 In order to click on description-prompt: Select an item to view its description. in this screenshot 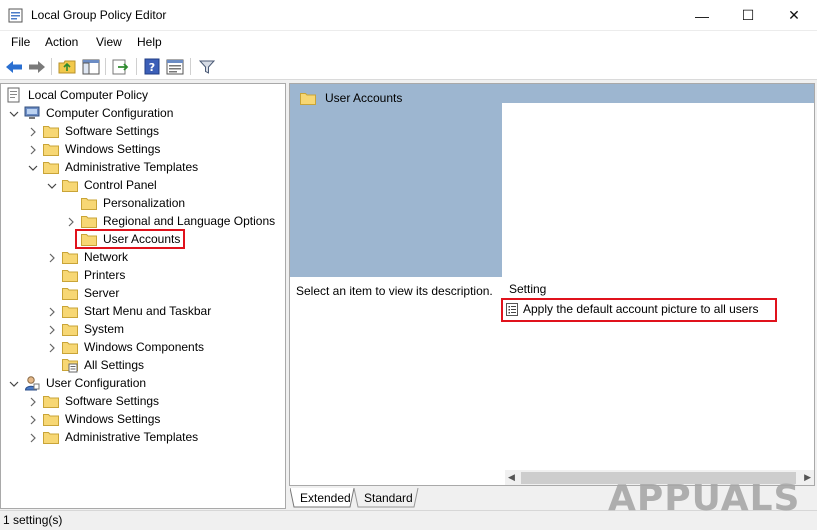, I will do `click(394, 291)`.